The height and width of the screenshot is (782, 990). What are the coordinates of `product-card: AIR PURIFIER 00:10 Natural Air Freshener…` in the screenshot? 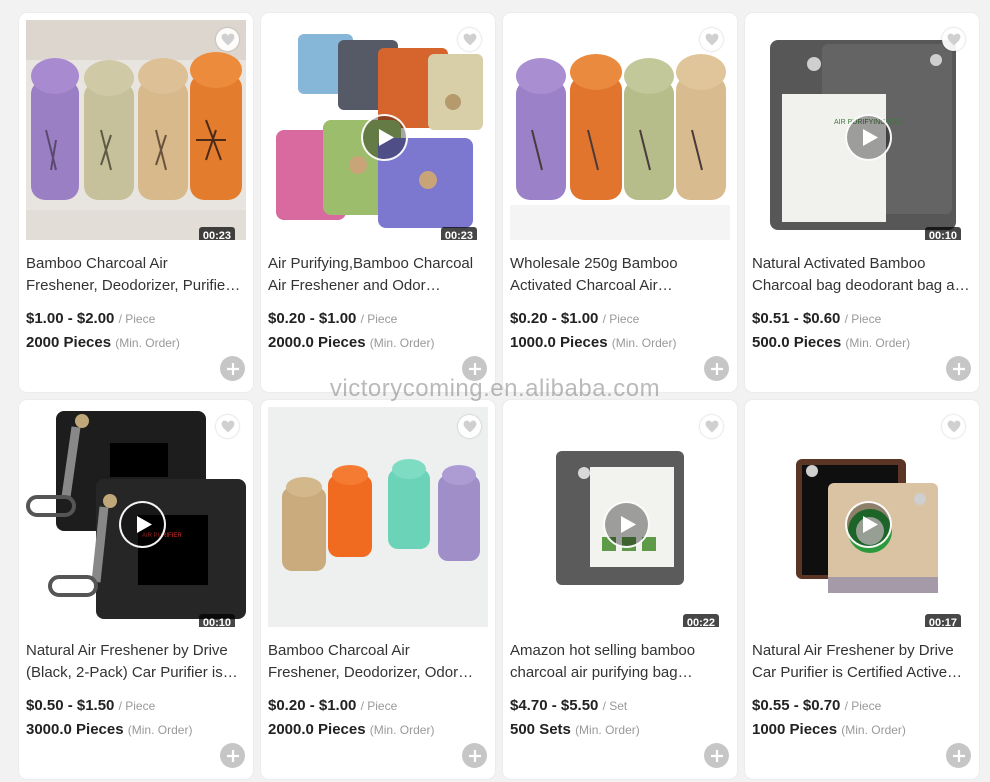 It's located at (136, 589).